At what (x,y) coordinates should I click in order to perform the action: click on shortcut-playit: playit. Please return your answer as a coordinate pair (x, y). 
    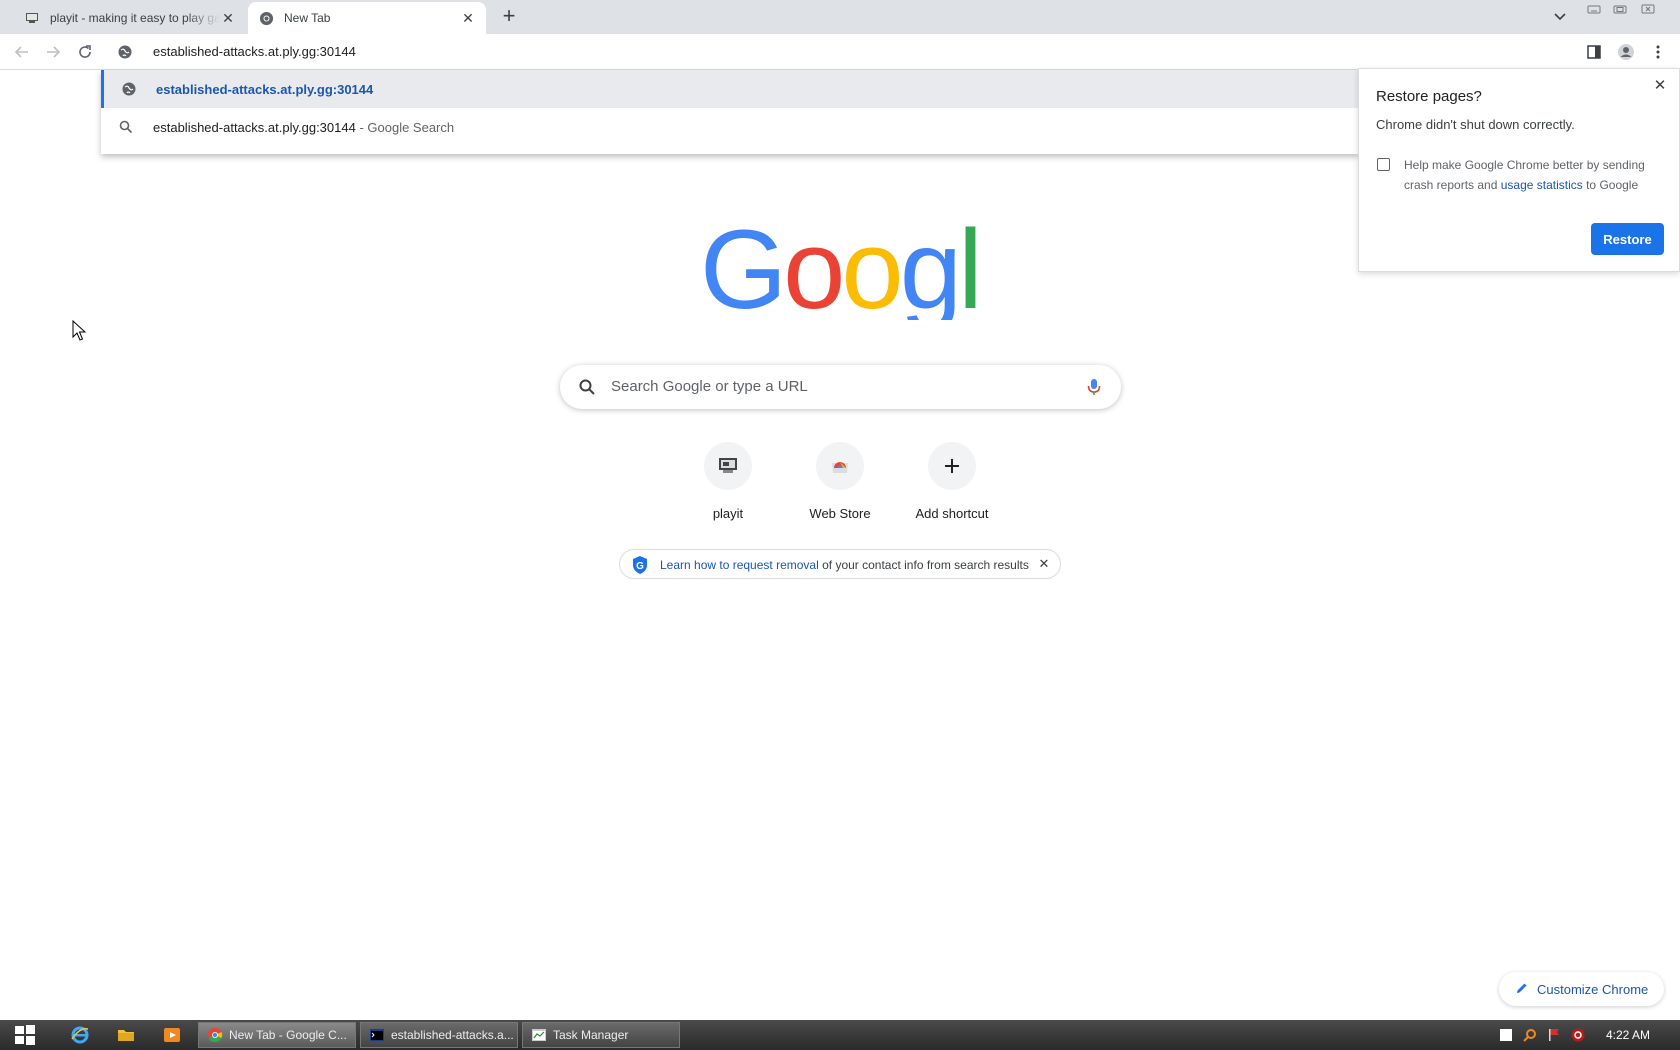
    Looking at the image, I should click on (728, 492).